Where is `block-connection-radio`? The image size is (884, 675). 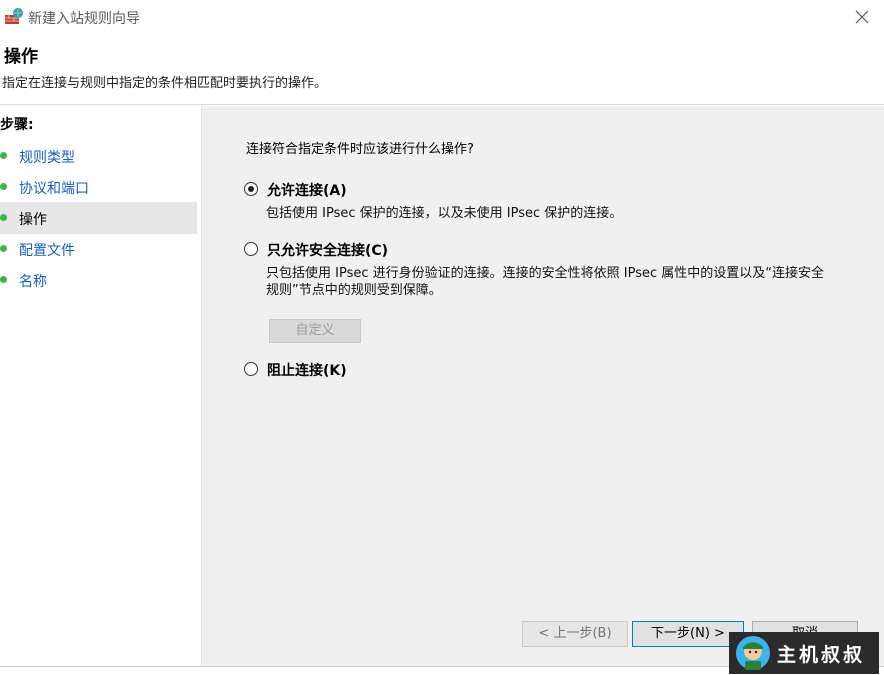 block-connection-radio is located at coordinates (251, 369).